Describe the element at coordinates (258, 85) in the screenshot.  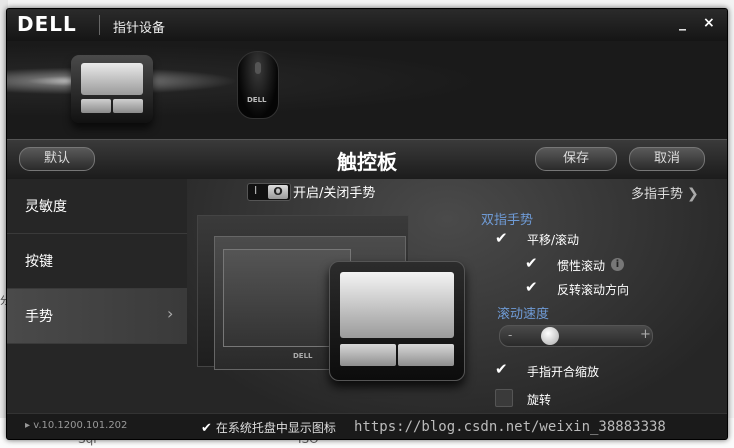
I see `mouse-device-icon: DELL` at that location.